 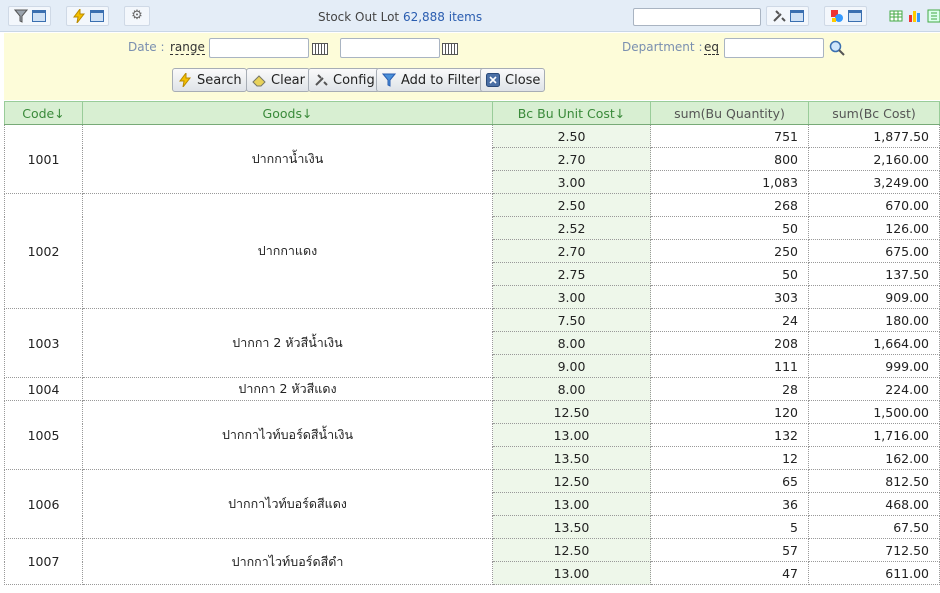 What do you see at coordinates (874, 366) in the screenshot?
I see `cell-cost: 999.00` at bounding box center [874, 366].